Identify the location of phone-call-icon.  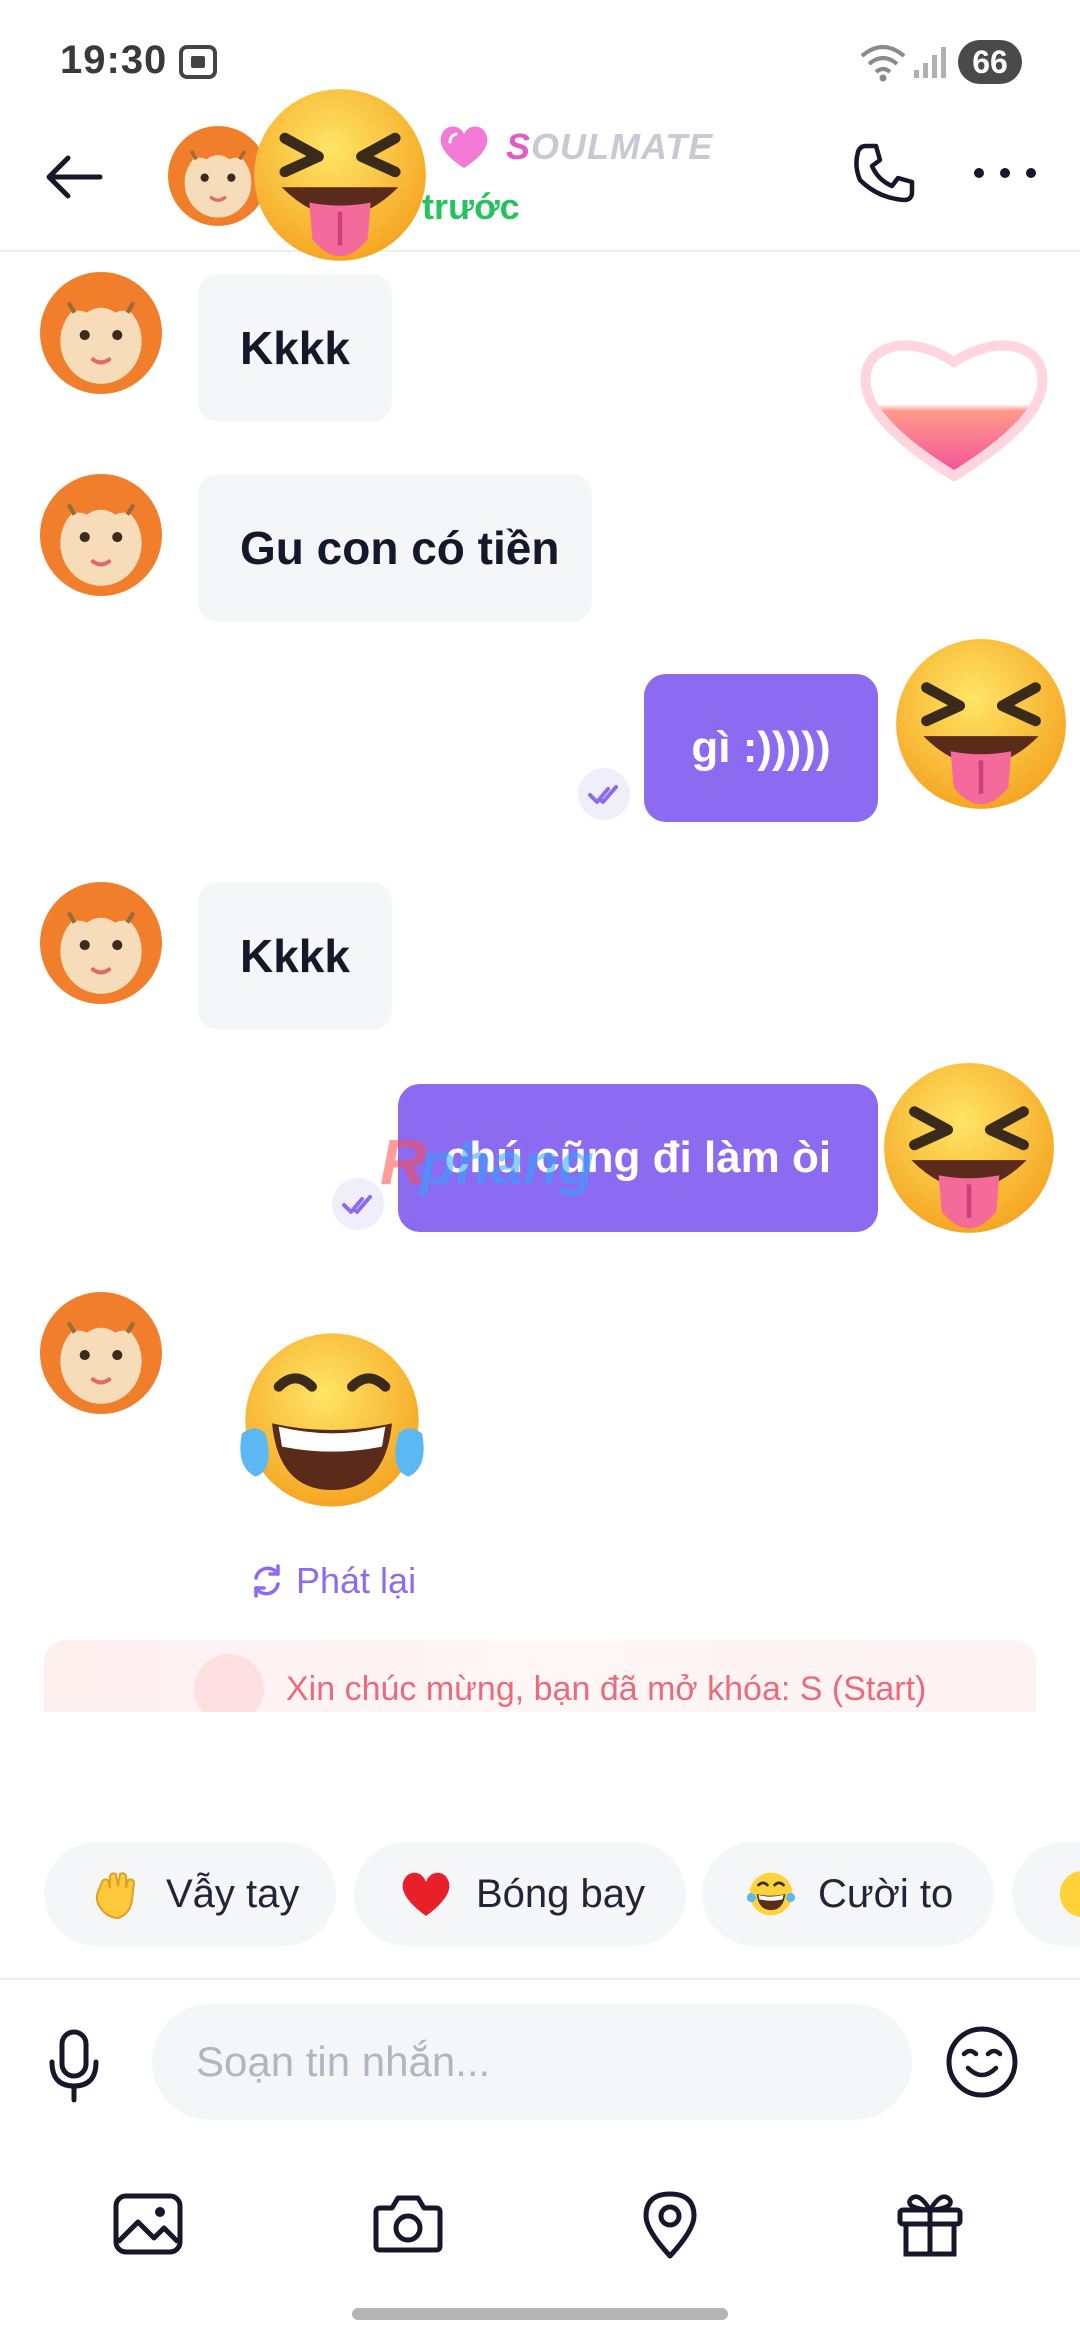
(884, 174).